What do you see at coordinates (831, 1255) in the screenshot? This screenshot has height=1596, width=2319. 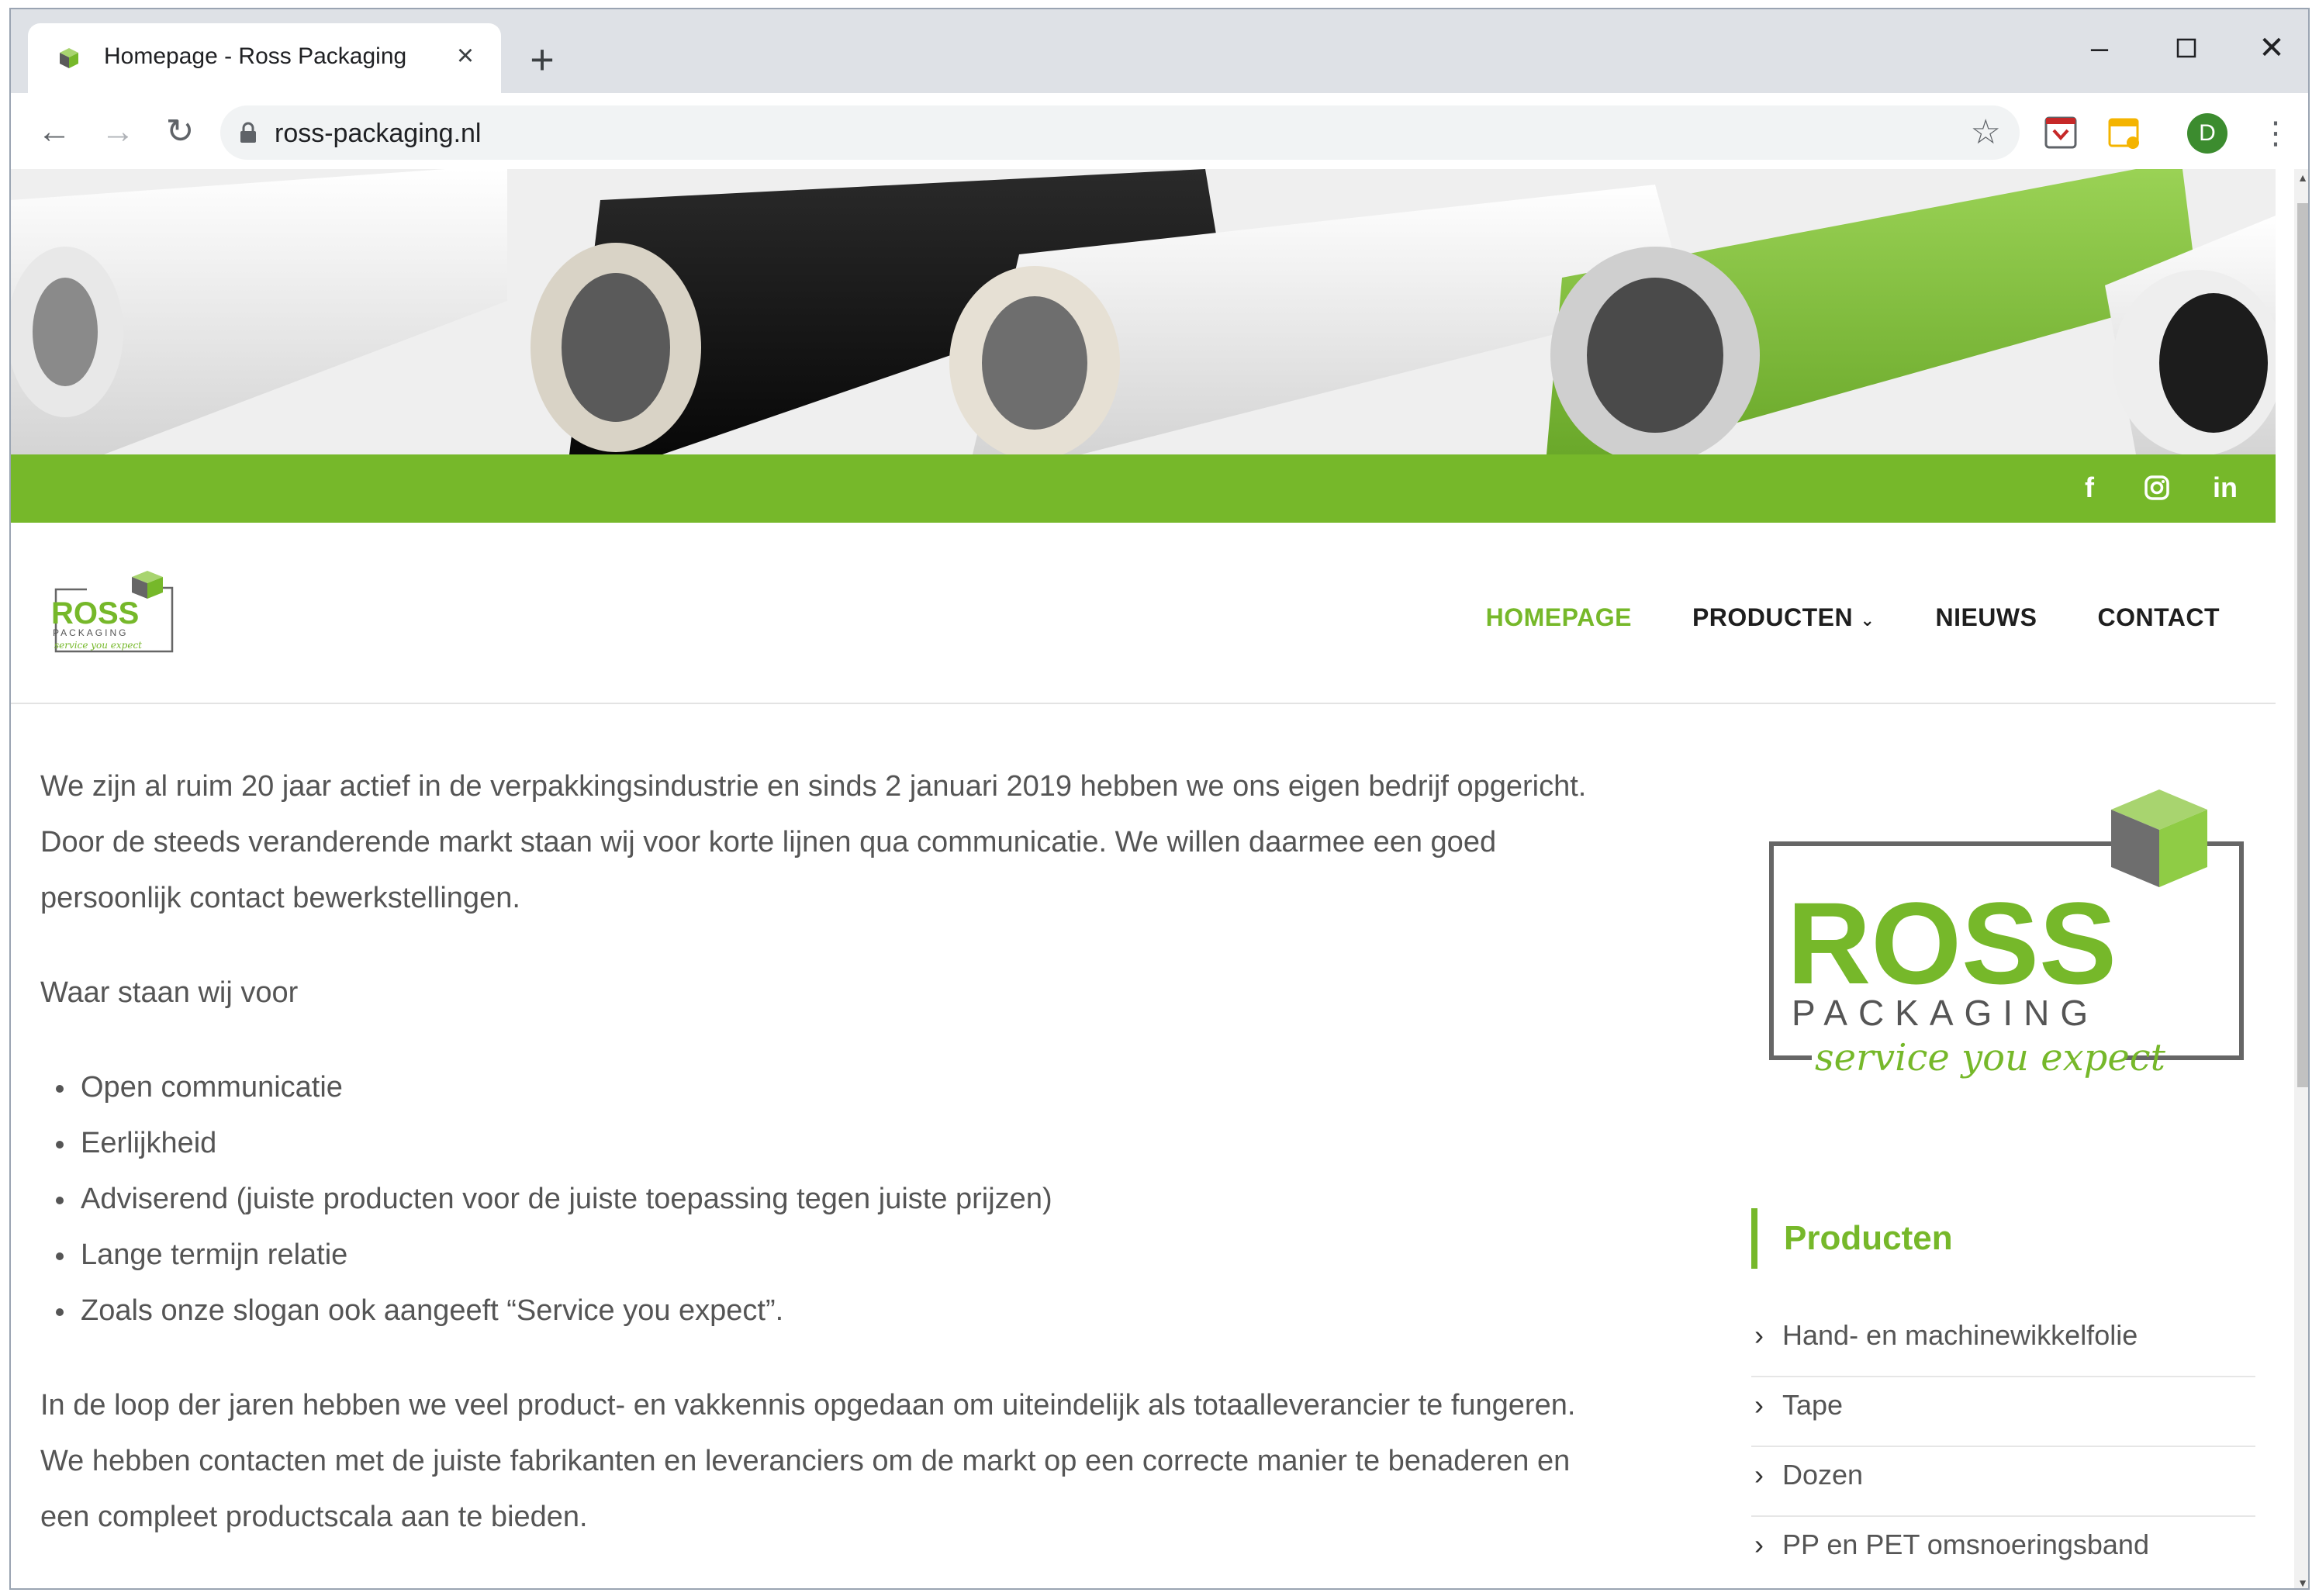 I see `list-item: Lange termijn relatie` at bounding box center [831, 1255].